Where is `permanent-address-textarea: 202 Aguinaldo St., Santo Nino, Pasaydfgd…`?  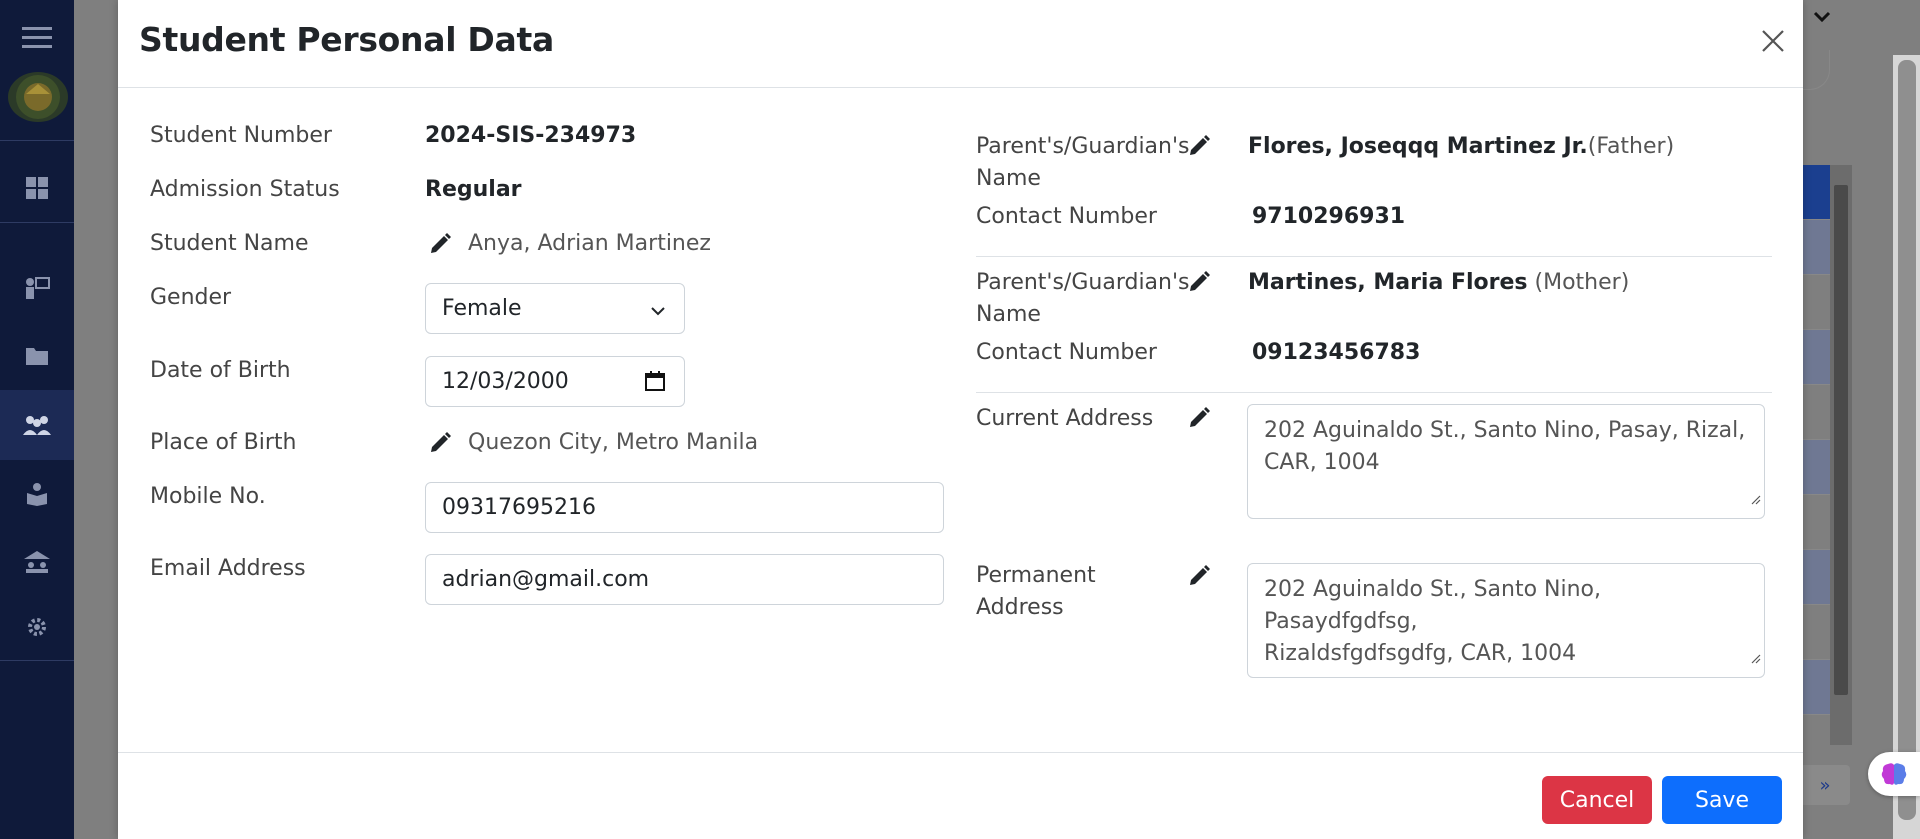 permanent-address-textarea: 202 Aguinaldo St., Santo Nino, Pasaydfgd… is located at coordinates (1506, 620).